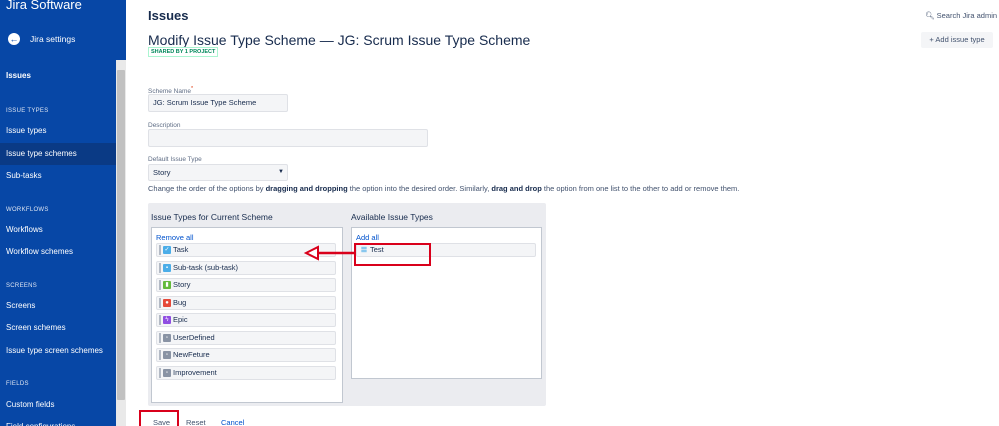 This screenshot has height=426, width=999. I want to click on current-scheme-item: ▫ NewFeture, so click(246, 355).